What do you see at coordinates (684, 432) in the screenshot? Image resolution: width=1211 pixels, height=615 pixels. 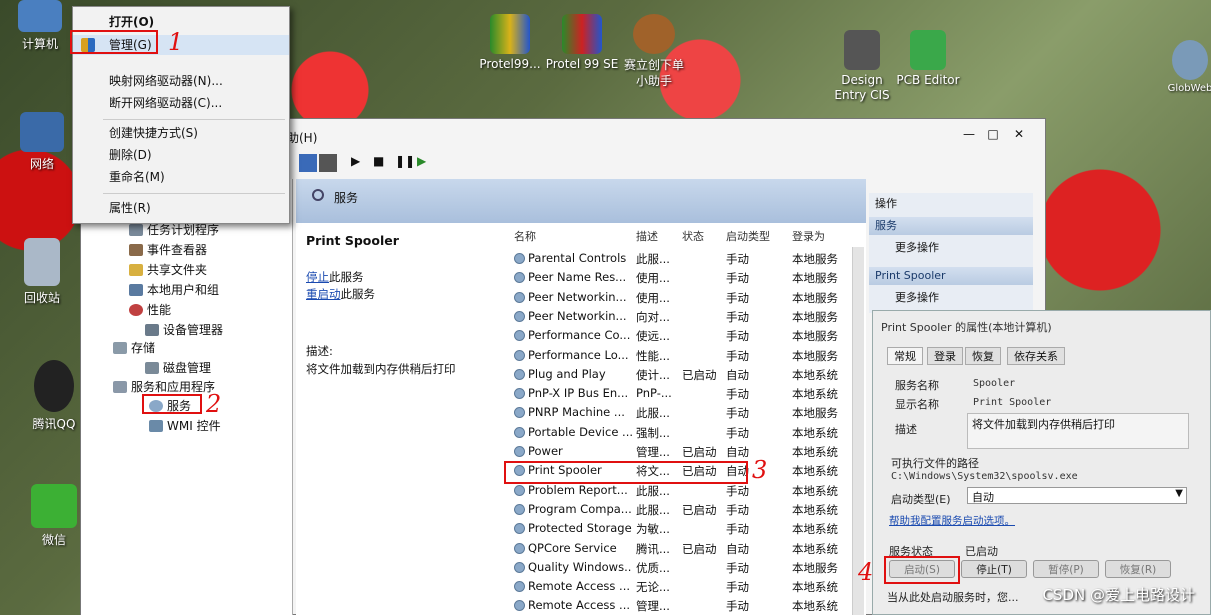 I see `table-row: Portable Device ... 强制... 手动 本地系统` at bounding box center [684, 432].